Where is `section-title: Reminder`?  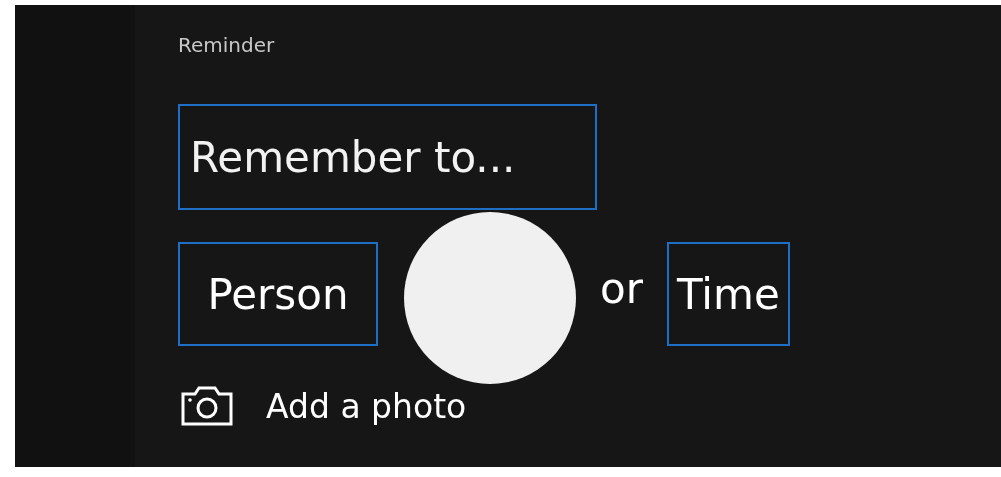
section-title: Reminder is located at coordinates (227, 46).